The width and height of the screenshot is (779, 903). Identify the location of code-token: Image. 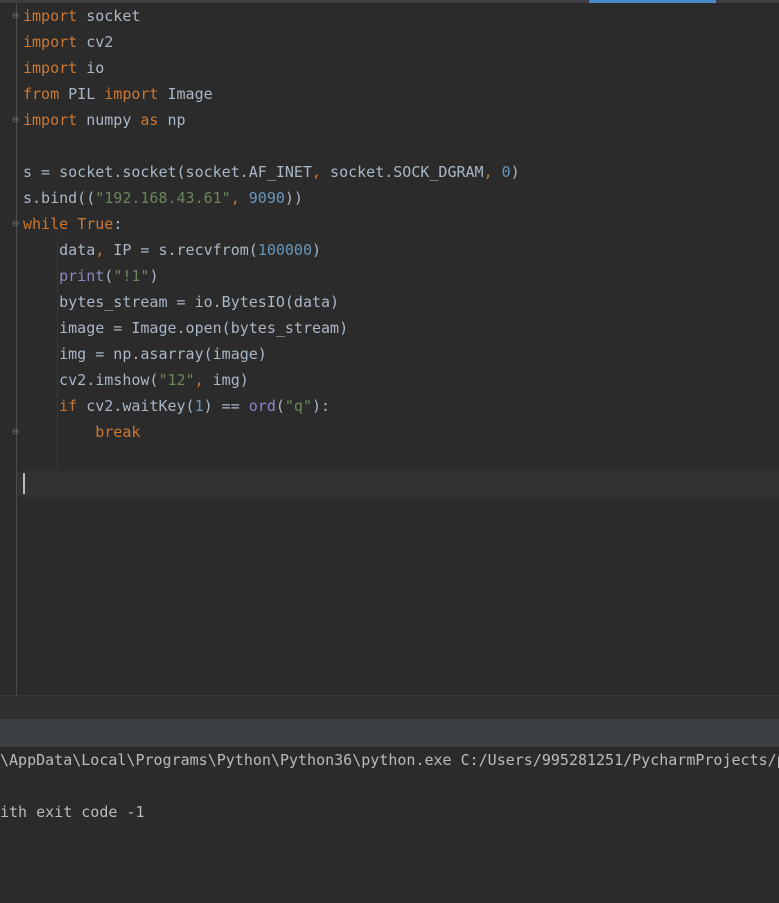
(185, 94).